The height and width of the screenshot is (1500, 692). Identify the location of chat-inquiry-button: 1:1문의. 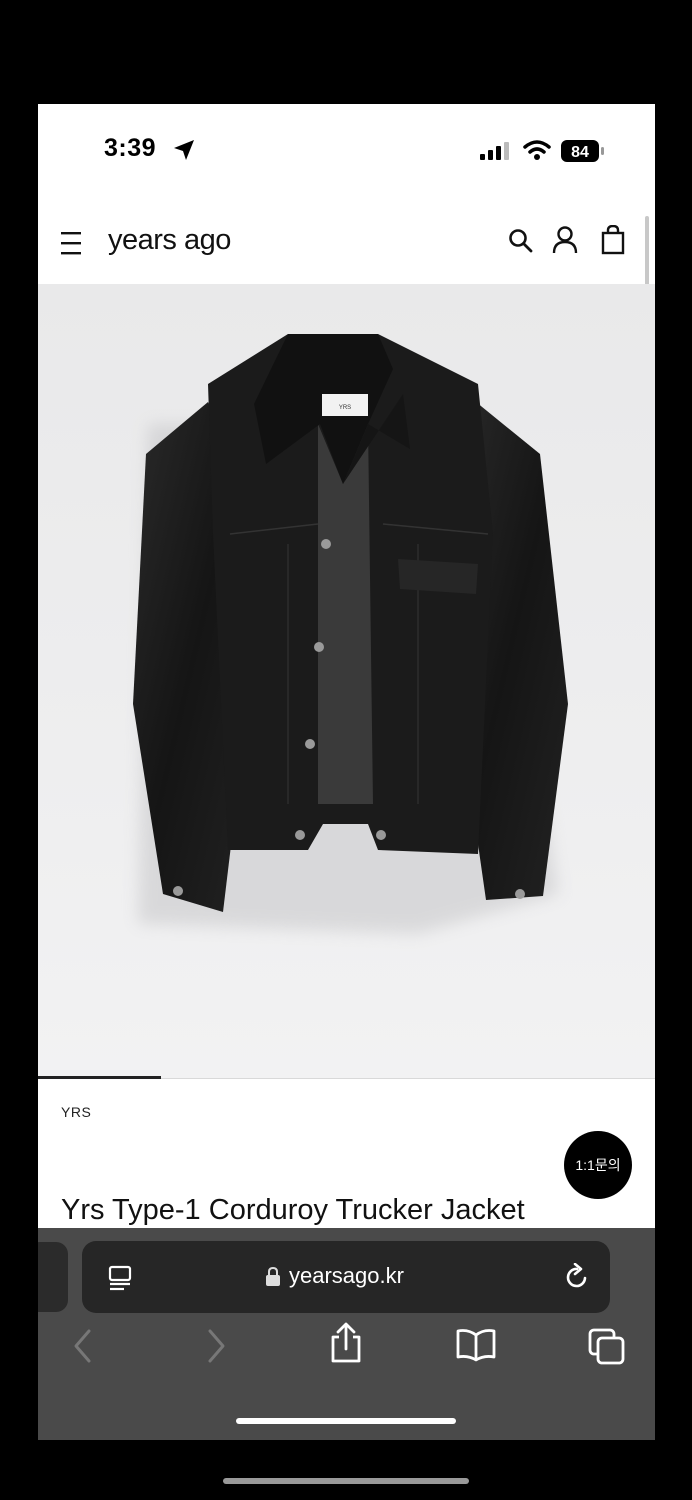
(598, 1165).